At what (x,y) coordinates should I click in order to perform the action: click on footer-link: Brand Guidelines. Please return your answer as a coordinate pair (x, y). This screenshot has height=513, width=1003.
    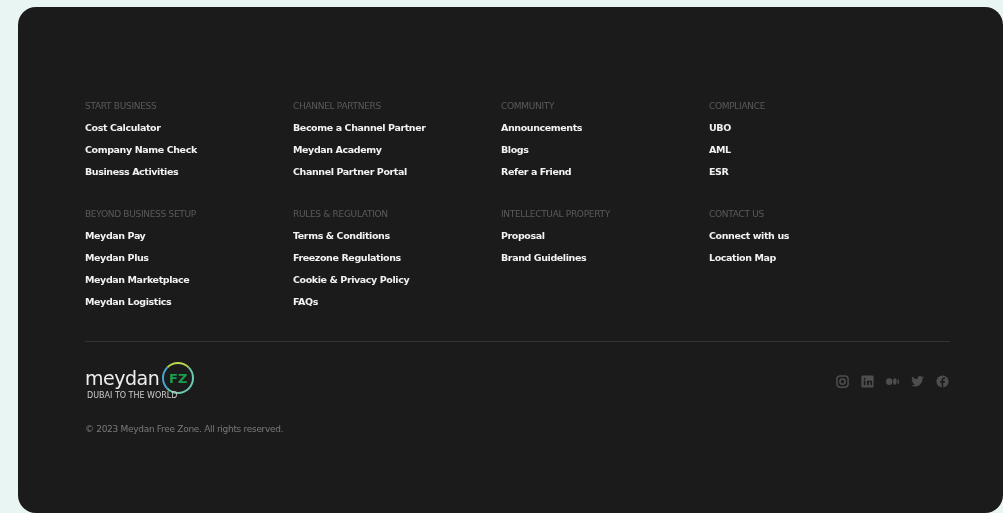
    Looking at the image, I should click on (544, 258).